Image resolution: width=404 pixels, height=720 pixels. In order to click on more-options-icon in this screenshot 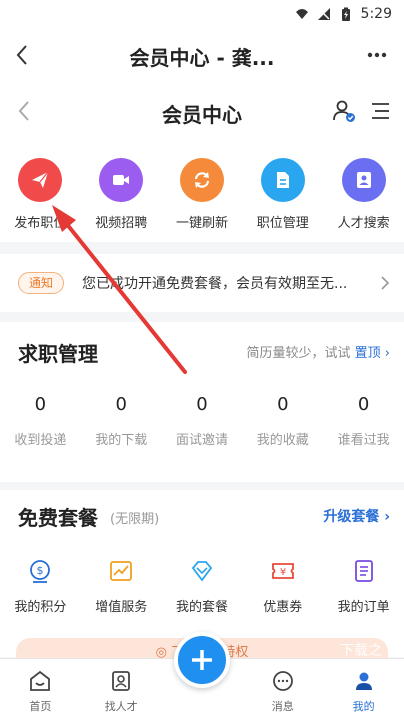, I will do `click(377, 55)`.